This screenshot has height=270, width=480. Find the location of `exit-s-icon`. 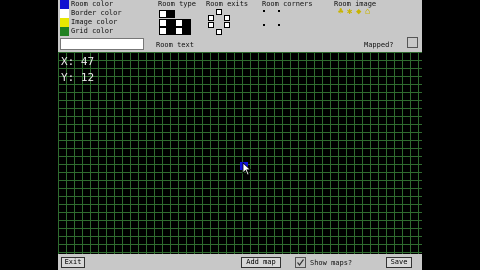

exit-s-icon is located at coordinates (219, 32).